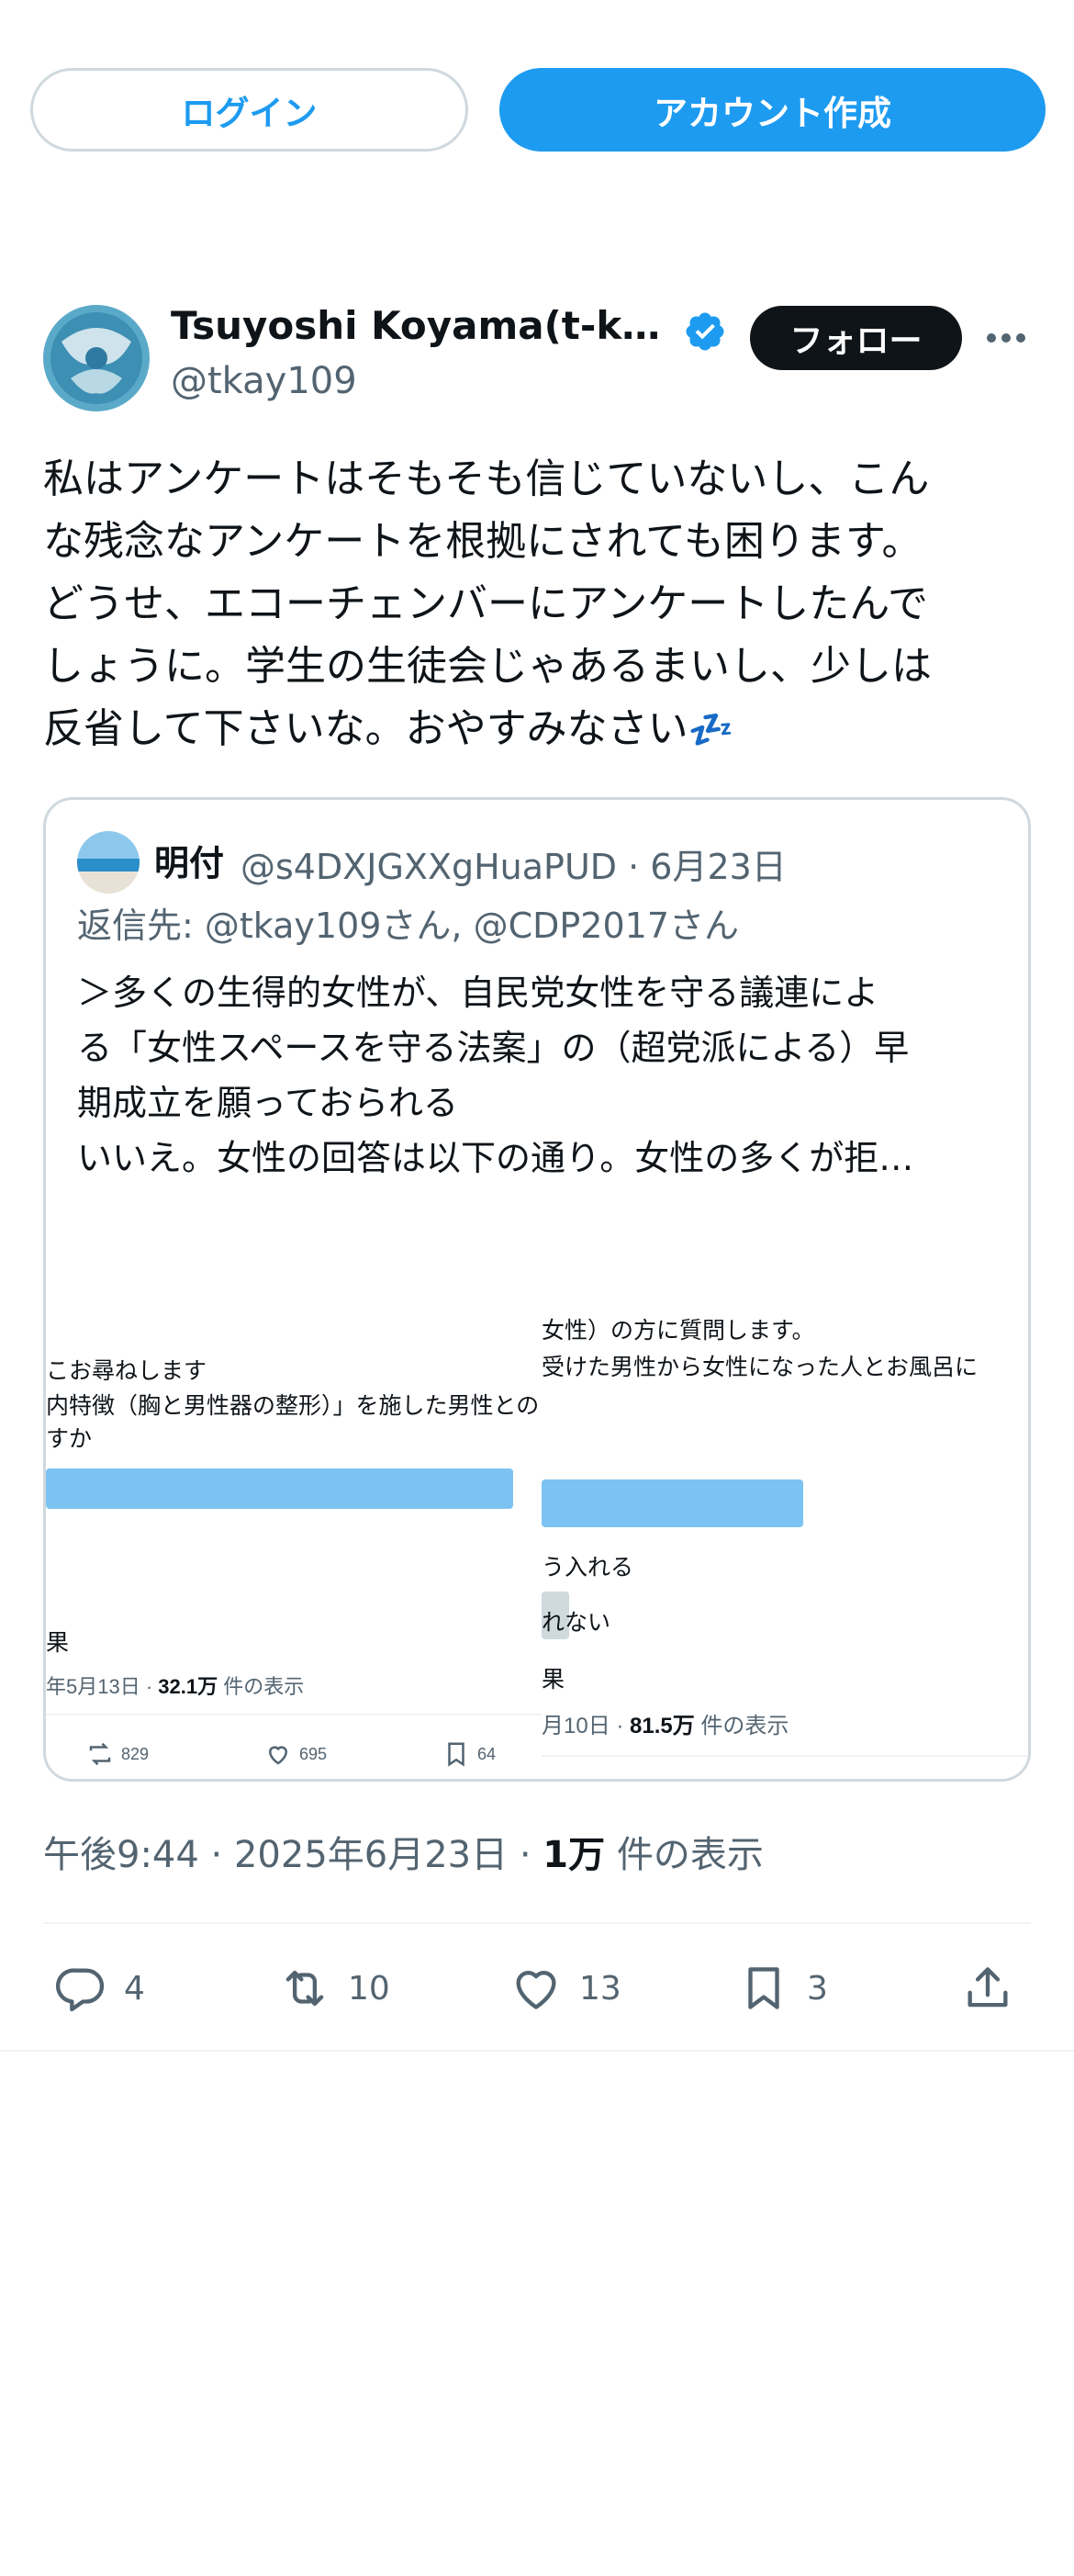 The height and width of the screenshot is (2576, 1074). Describe the element at coordinates (295, 1754) in the screenshot. I see `img-left-like: 695` at that location.